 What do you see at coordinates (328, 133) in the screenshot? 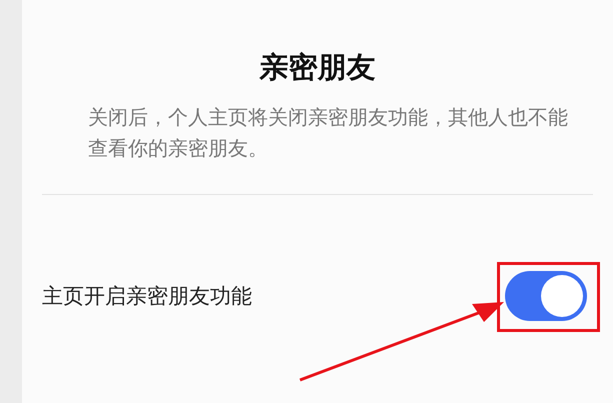
I see `description-text: 关闭后，个人主页将关闭亲密朋友功能，其他人也不能查看你的亲密朋友。` at bounding box center [328, 133].